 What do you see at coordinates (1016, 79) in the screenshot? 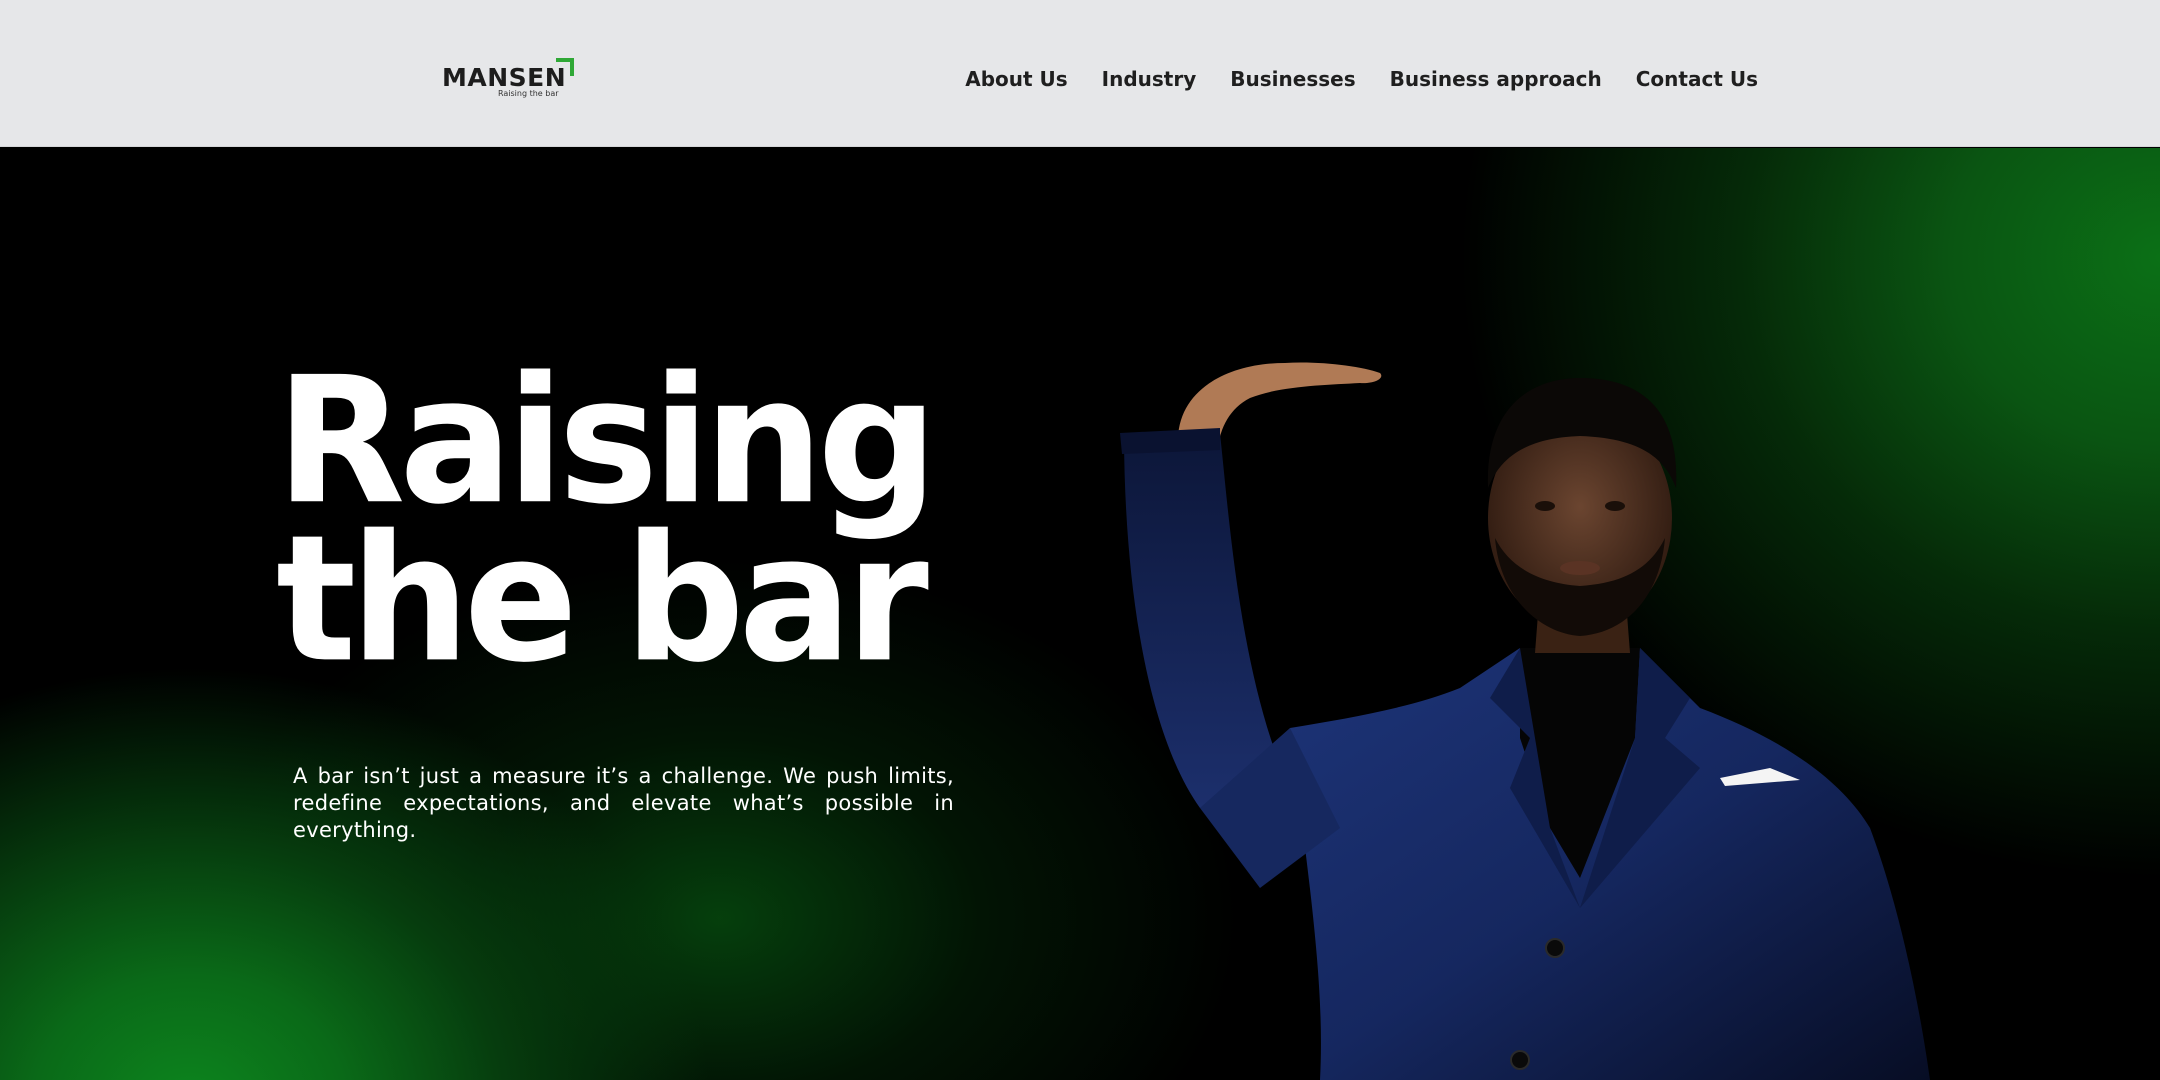
I see `nav-about-us: About Us` at bounding box center [1016, 79].